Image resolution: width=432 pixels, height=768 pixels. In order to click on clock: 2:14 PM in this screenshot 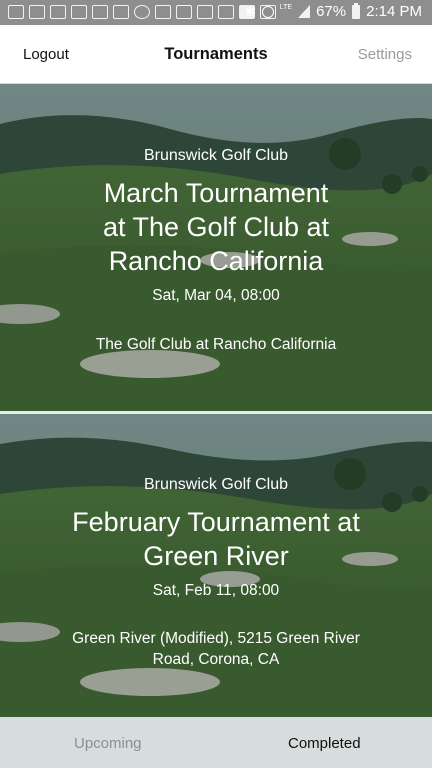, I will do `click(394, 11)`.